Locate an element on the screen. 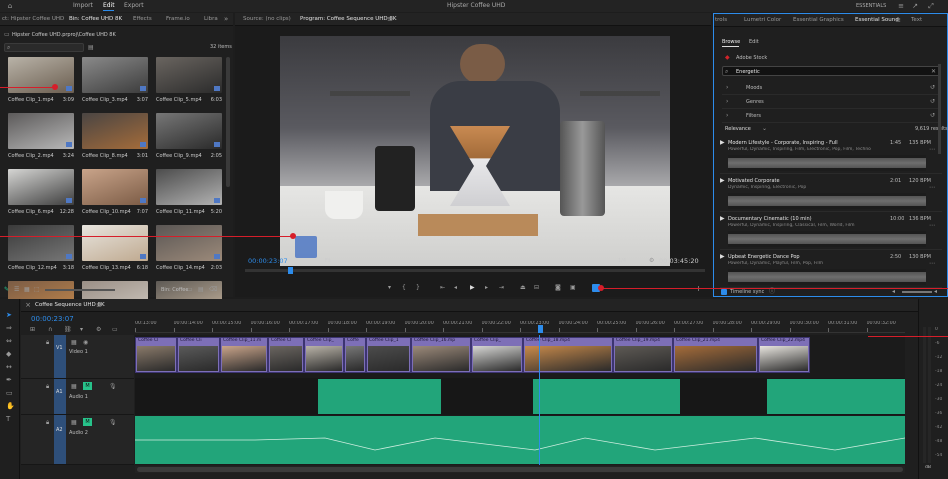 This screenshot has width=948, height=479. video-clip: Coffee Clip_16.mp is located at coordinates (441, 355).